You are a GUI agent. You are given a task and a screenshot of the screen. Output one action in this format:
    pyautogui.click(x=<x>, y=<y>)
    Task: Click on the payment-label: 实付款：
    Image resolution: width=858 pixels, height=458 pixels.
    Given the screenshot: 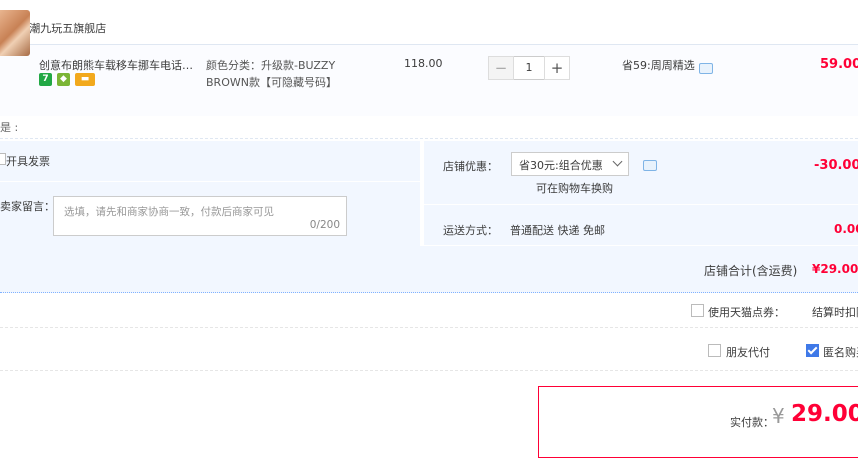 What is the action you would take?
    pyautogui.click(x=752, y=422)
    